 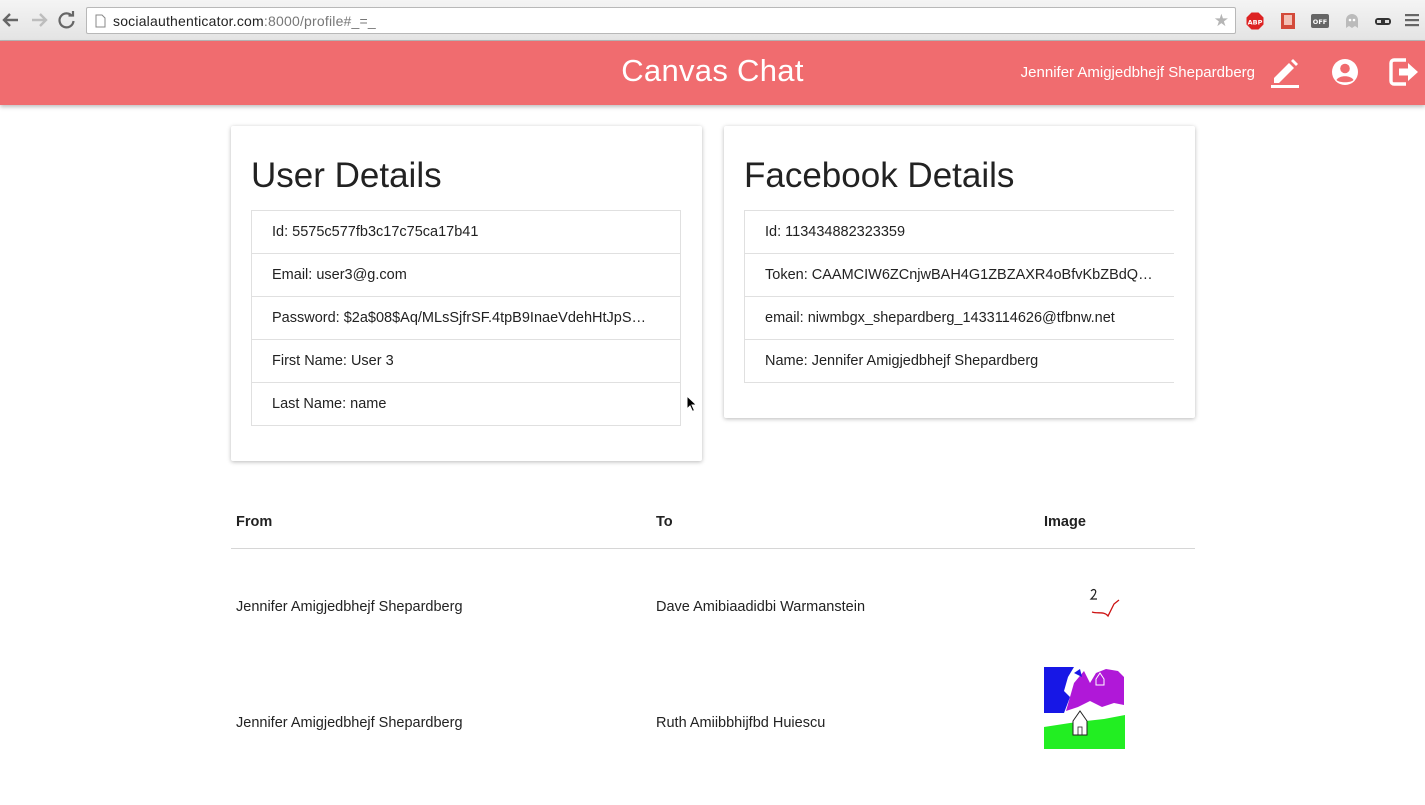 What do you see at coordinates (11, 20) in the screenshot?
I see `back-arrow-icon` at bounding box center [11, 20].